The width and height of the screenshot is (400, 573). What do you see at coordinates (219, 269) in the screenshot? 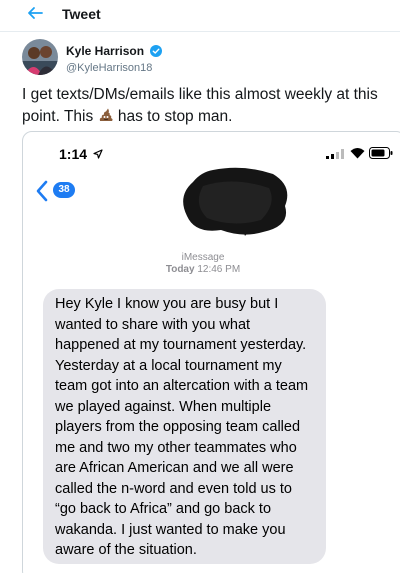
I see `timestamp-time: 12:46 PM` at bounding box center [219, 269].